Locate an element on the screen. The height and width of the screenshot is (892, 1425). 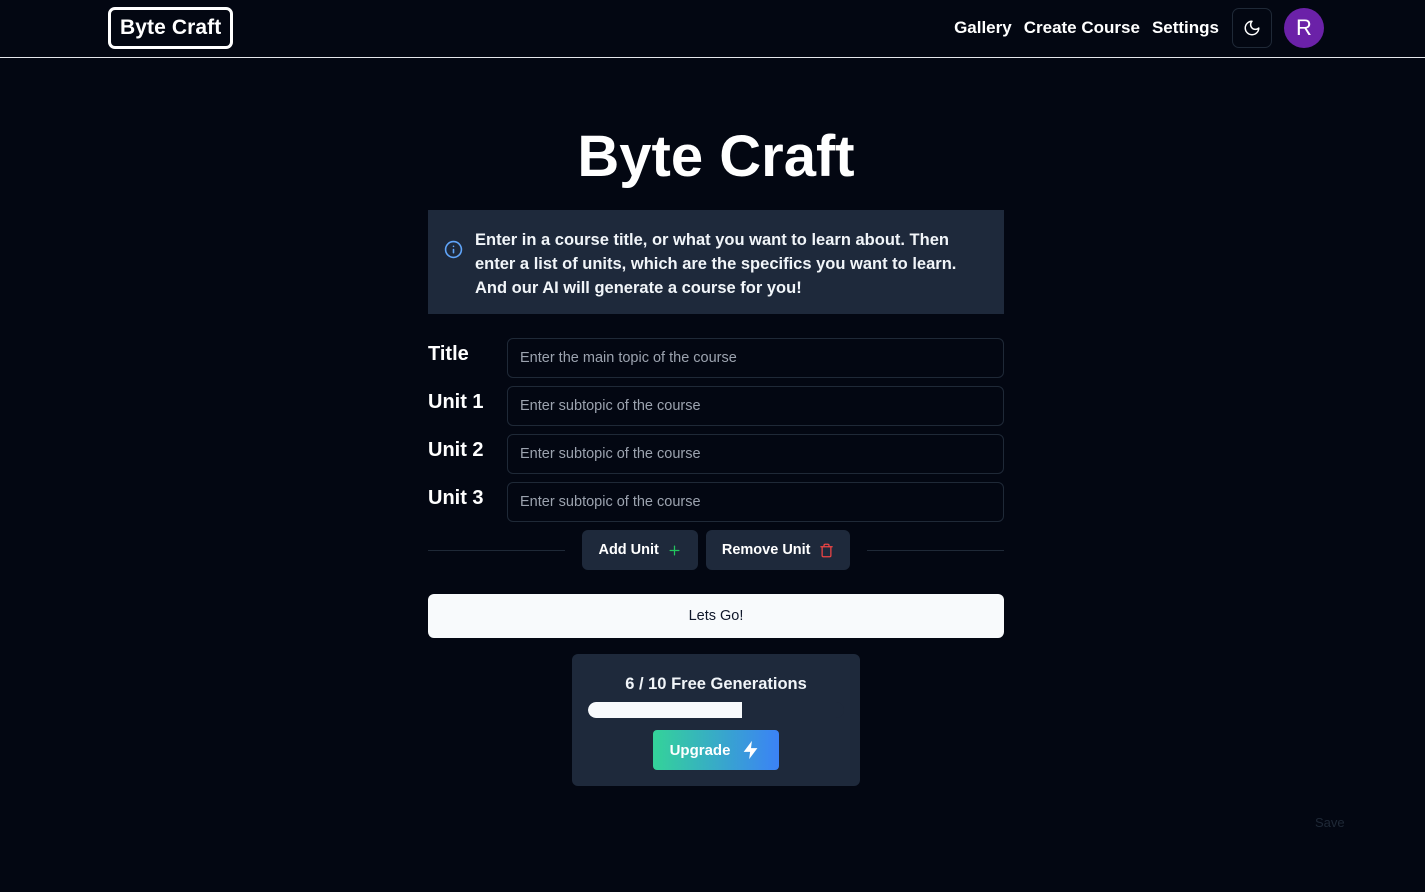
form-row-title: Title is located at coordinates (716, 358).